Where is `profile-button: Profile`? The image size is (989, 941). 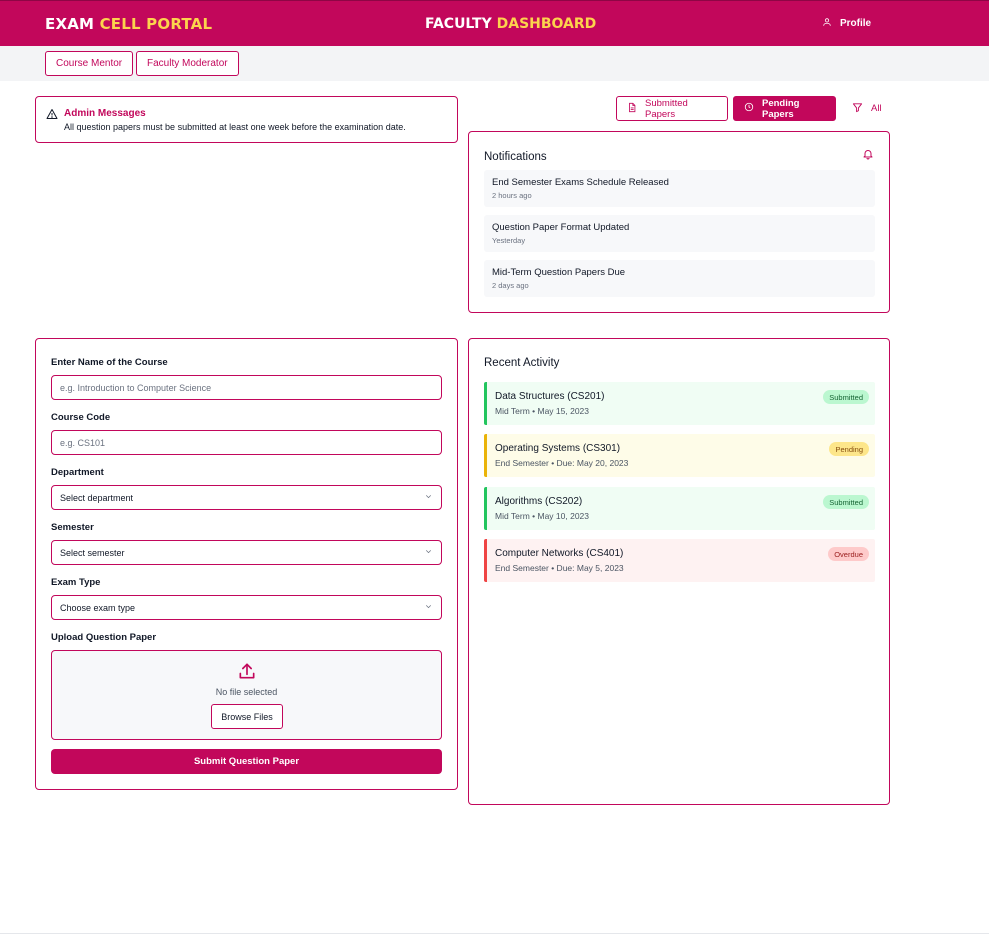
profile-button: Profile is located at coordinates (846, 23).